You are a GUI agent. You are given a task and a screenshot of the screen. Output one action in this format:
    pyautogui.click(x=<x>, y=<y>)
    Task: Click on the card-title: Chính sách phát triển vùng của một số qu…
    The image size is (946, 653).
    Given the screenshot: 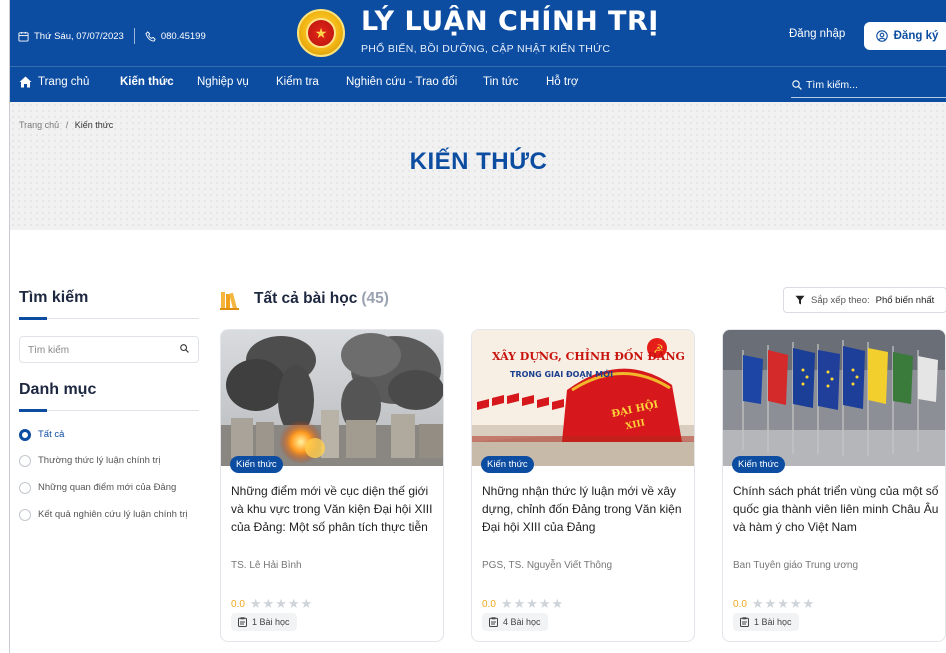 What is the action you would take?
    pyautogui.click(x=836, y=509)
    